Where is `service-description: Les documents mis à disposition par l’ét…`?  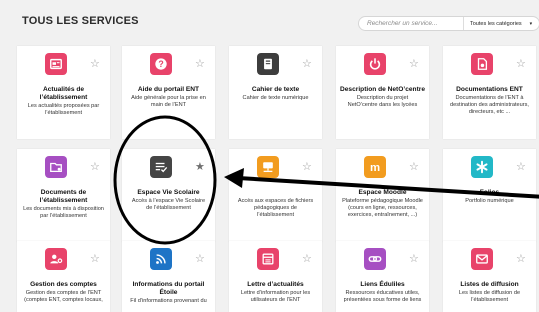 service-description: Les documents mis à disposition par l’ét… is located at coordinates (63, 213).